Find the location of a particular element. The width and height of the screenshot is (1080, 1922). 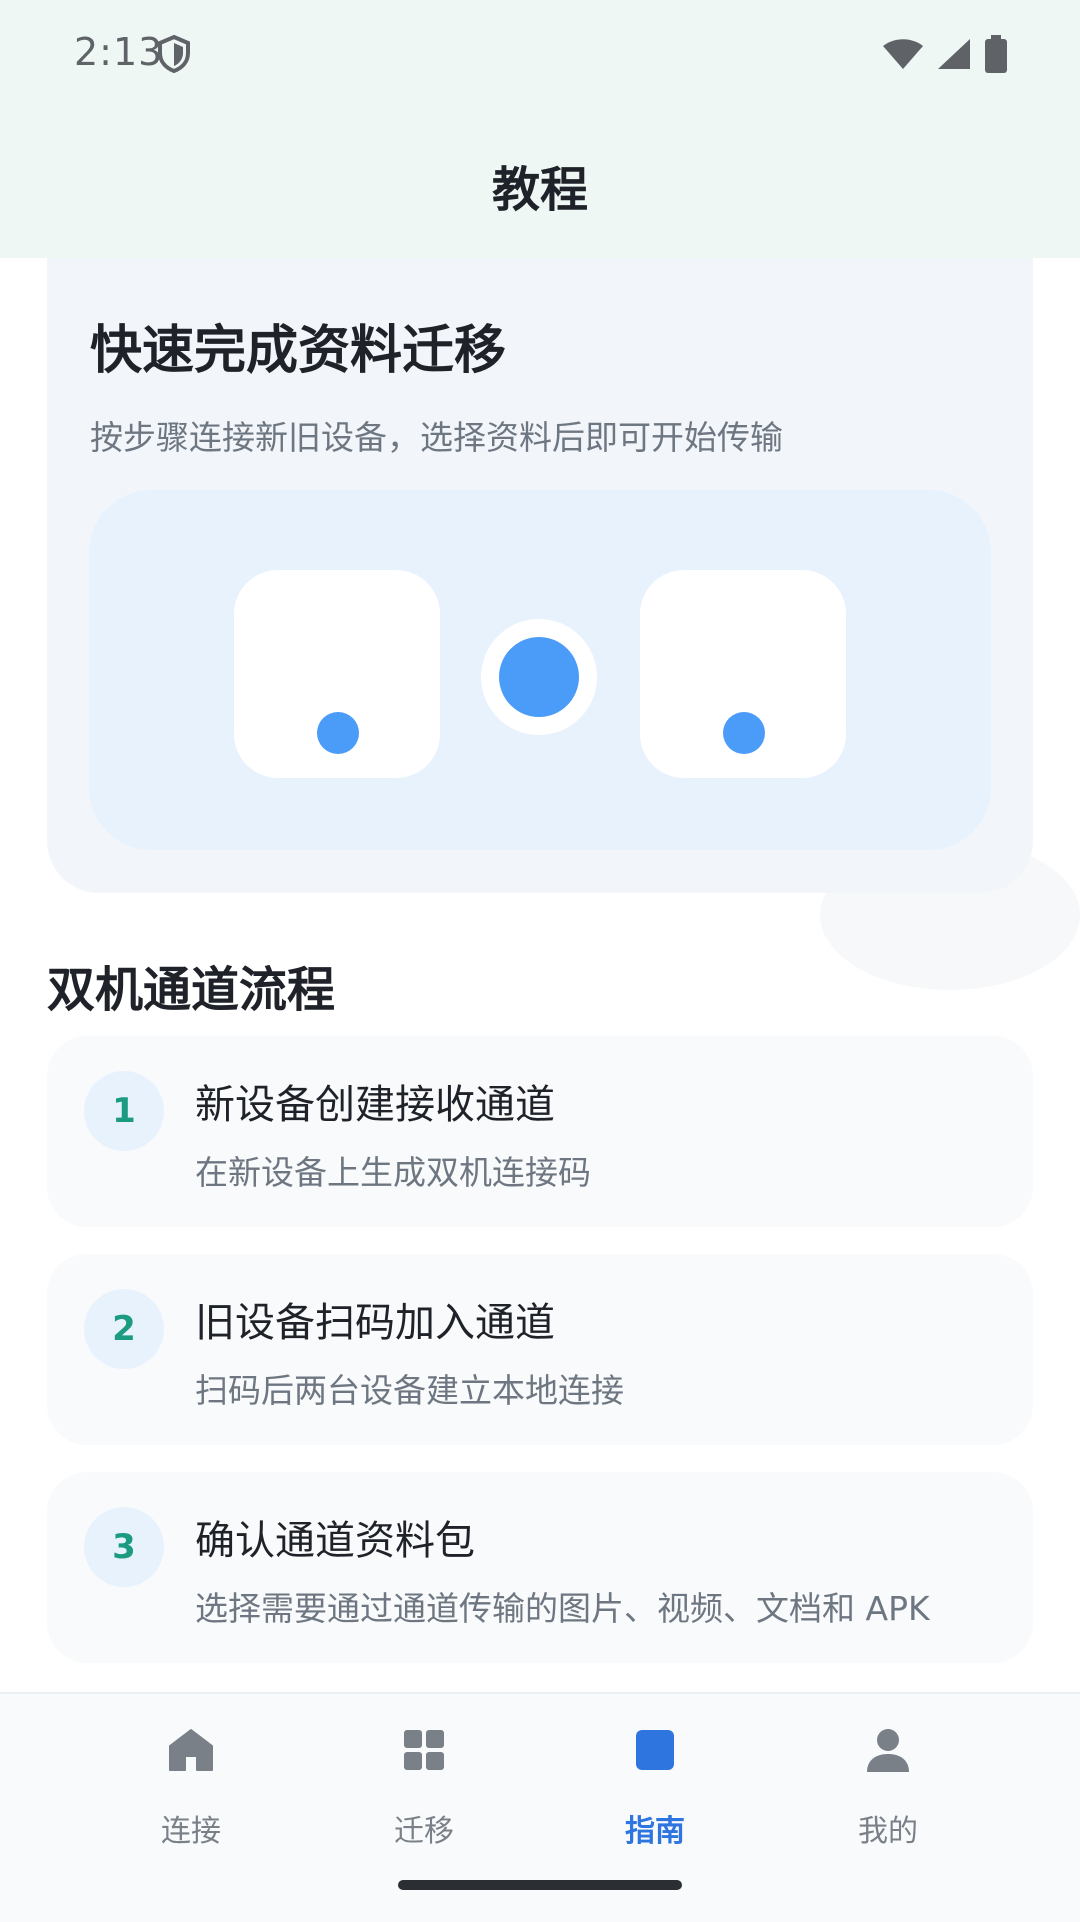

connection-node-illustration is located at coordinates (539, 677).